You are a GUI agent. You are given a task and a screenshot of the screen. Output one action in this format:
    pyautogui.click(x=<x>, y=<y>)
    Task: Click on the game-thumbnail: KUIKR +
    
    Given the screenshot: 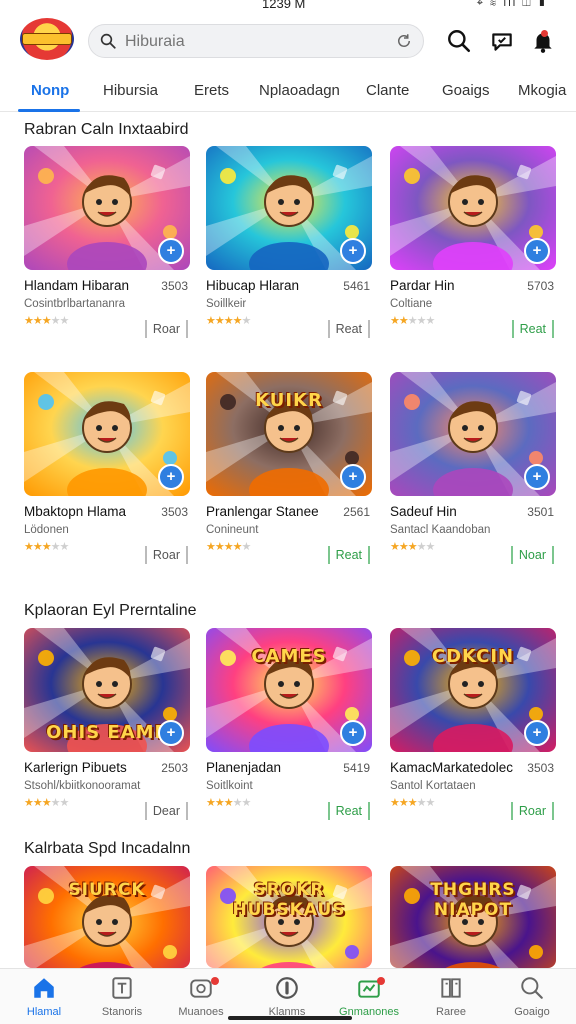 What is the action you would take?
    pyautogui.click(x=289, y=434)
    